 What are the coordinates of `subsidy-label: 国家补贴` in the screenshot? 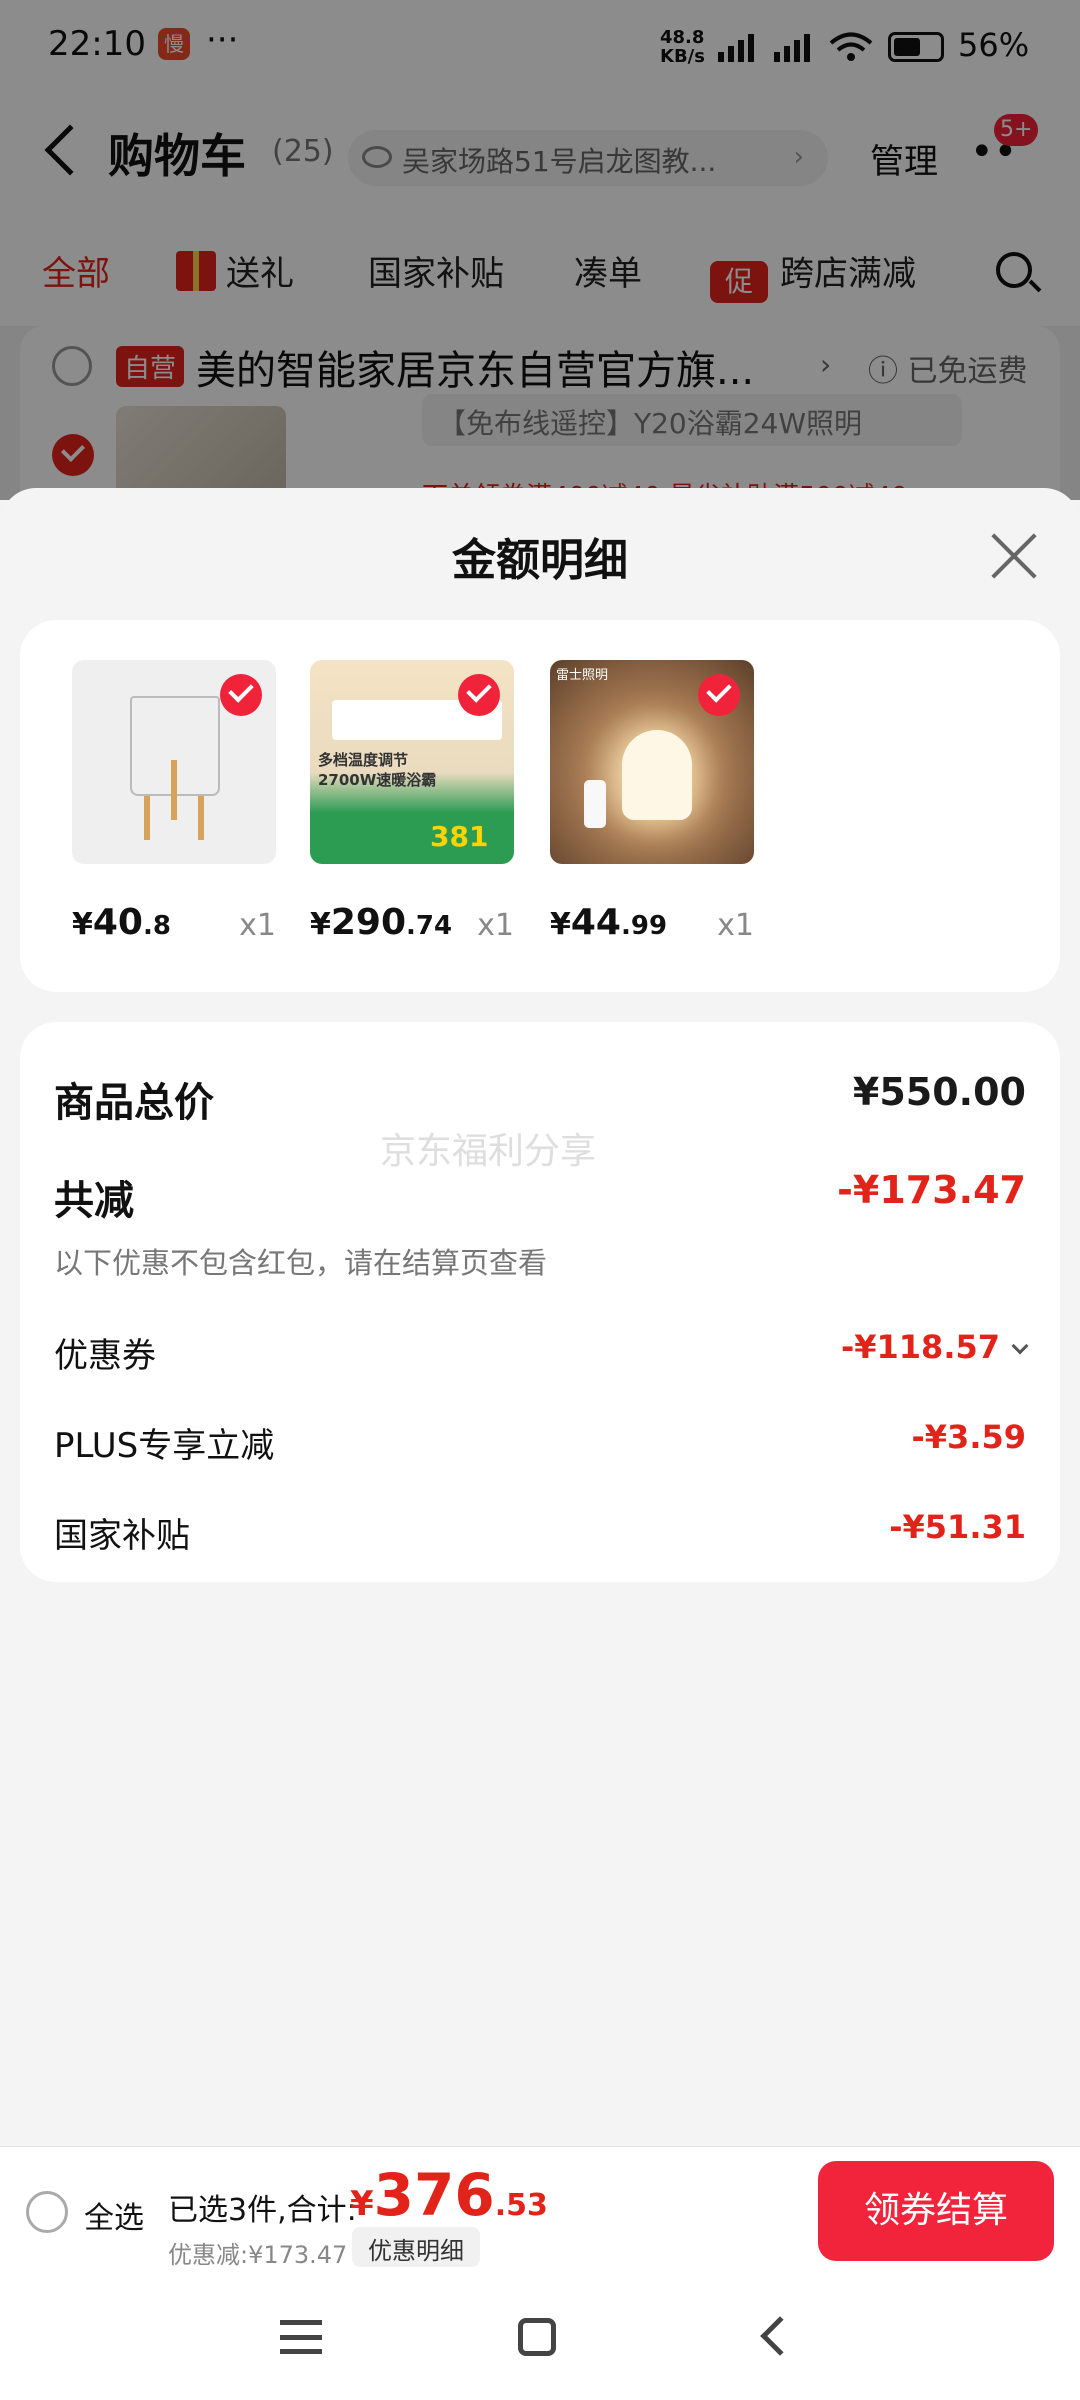 It's located at (122, 1536).